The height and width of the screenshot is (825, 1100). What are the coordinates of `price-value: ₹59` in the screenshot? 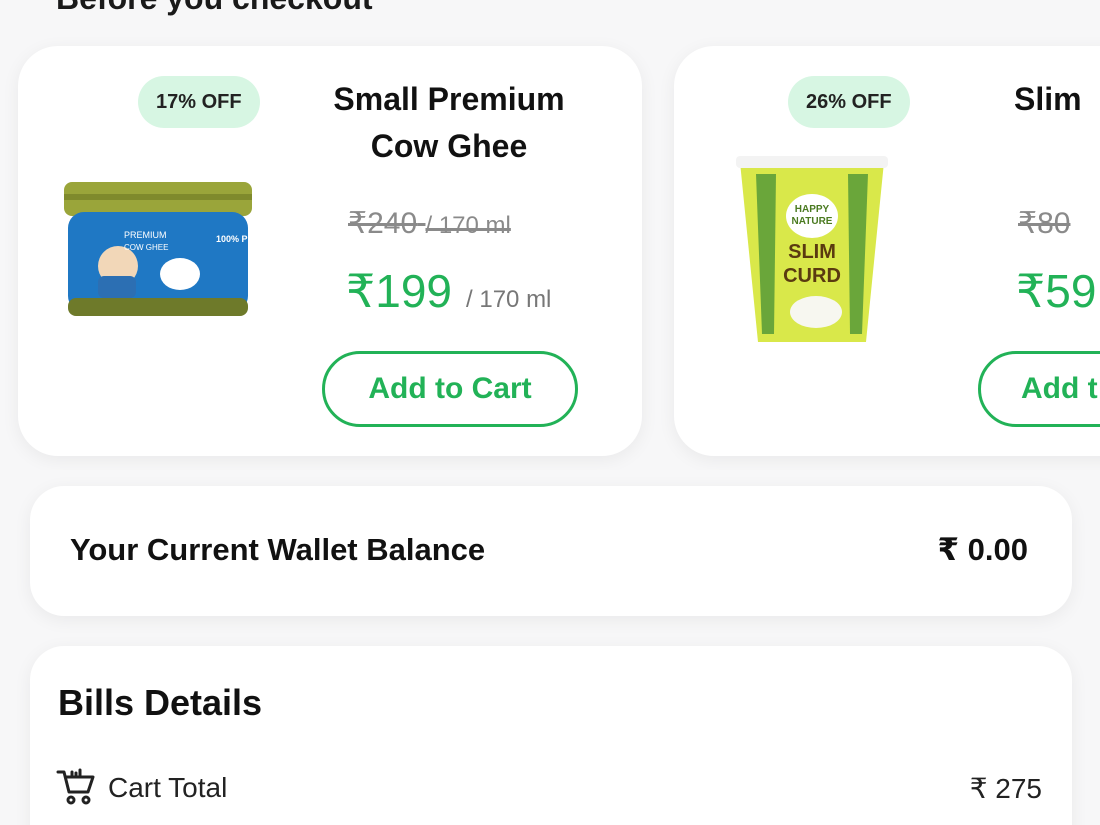 It's located at (1056, 291).